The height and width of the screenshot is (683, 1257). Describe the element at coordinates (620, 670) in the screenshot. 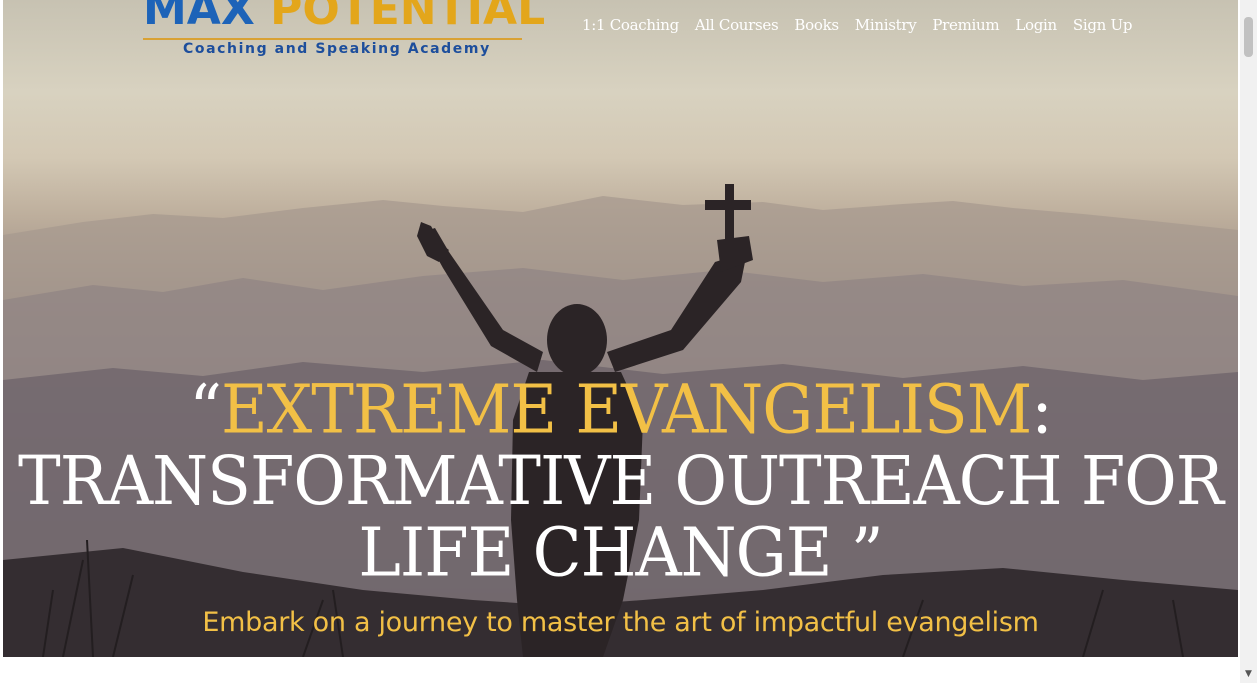

I see `page-below-fold` at that location.